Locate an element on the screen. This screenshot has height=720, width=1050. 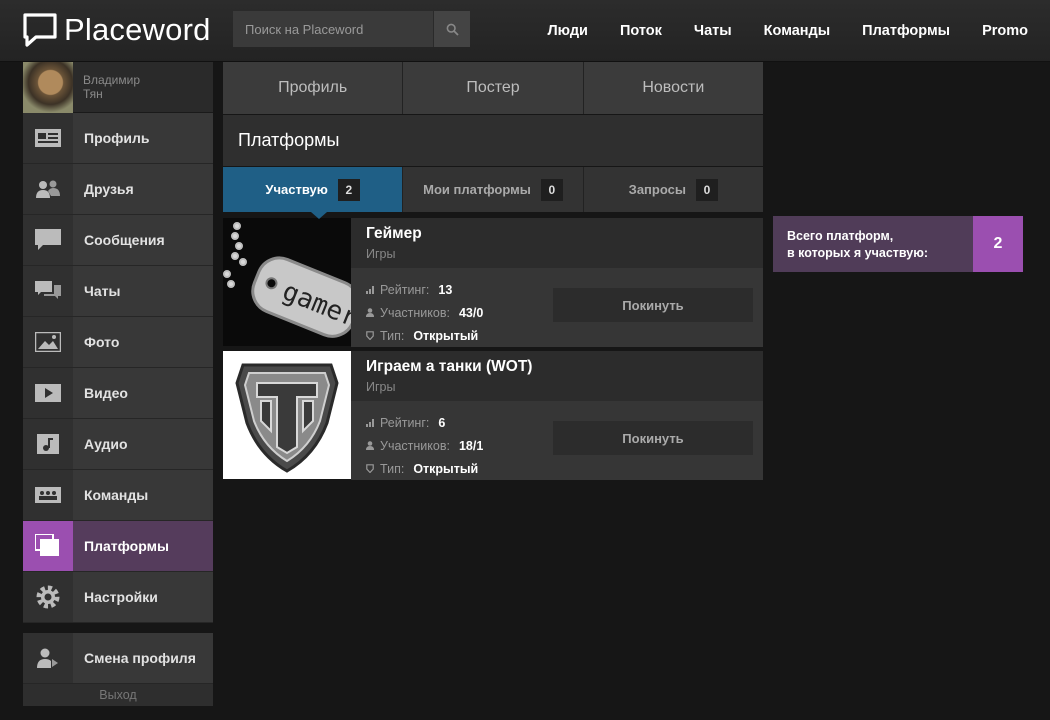
members-value: 18/1 is located at coordinates (471, 445).